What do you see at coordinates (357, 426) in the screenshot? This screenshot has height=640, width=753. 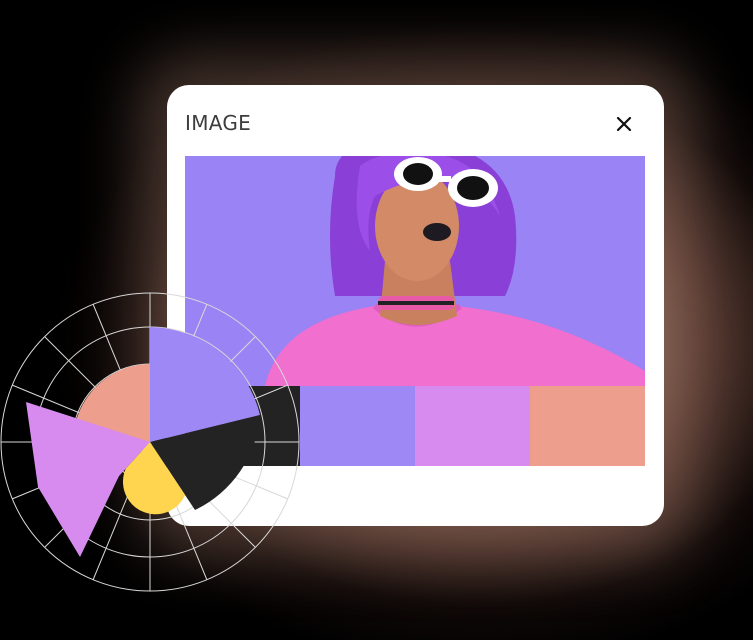 I see `swatch-lavender` at bounding box center [357, 426].